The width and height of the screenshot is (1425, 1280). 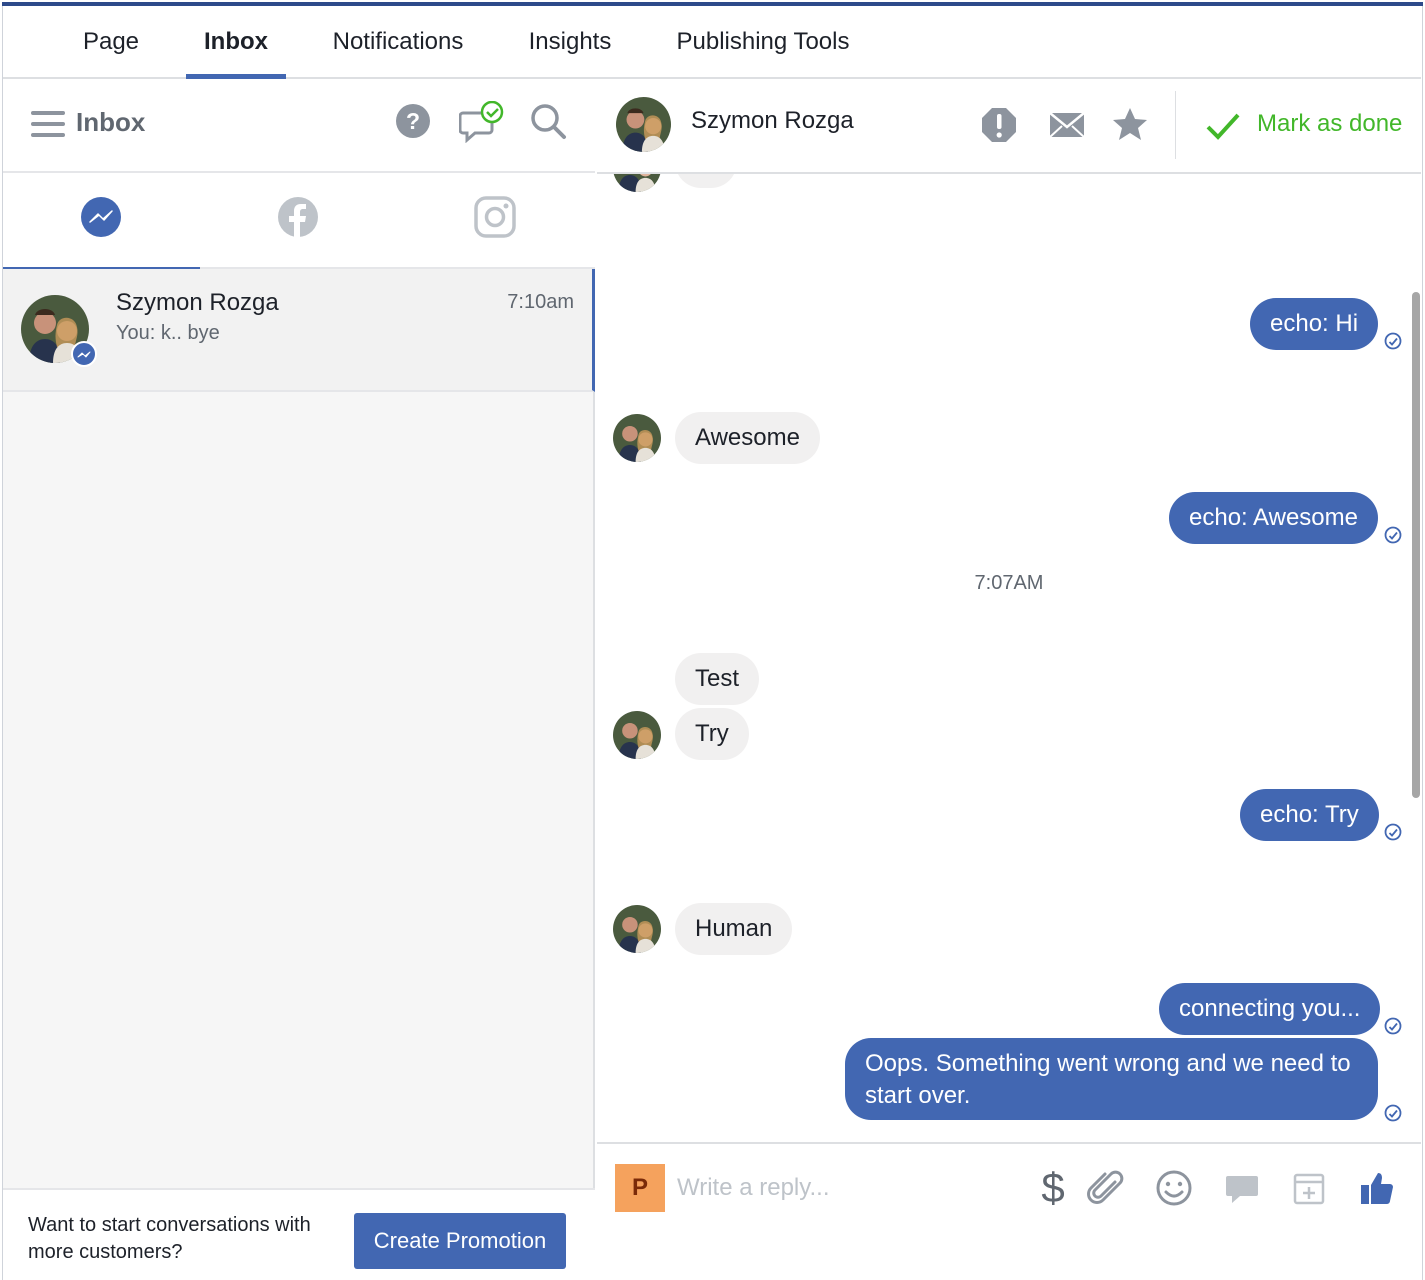 What do you see at coordinates (1009, 1211) in the screenshot?
I see `reply-composer: P $` at bounding box center [1009, 1211].